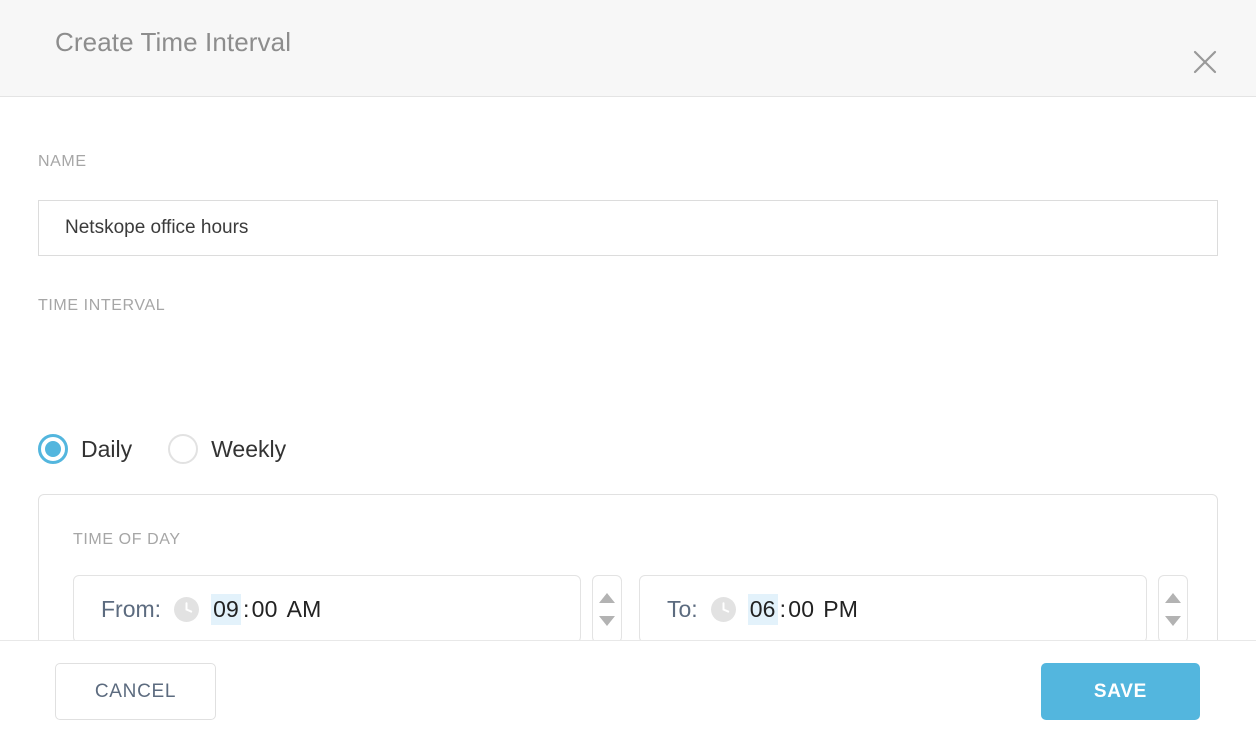  Describe the element at coordinates (607, 597) in the screenshot. I see `from-stepper-up-icon` at that location.